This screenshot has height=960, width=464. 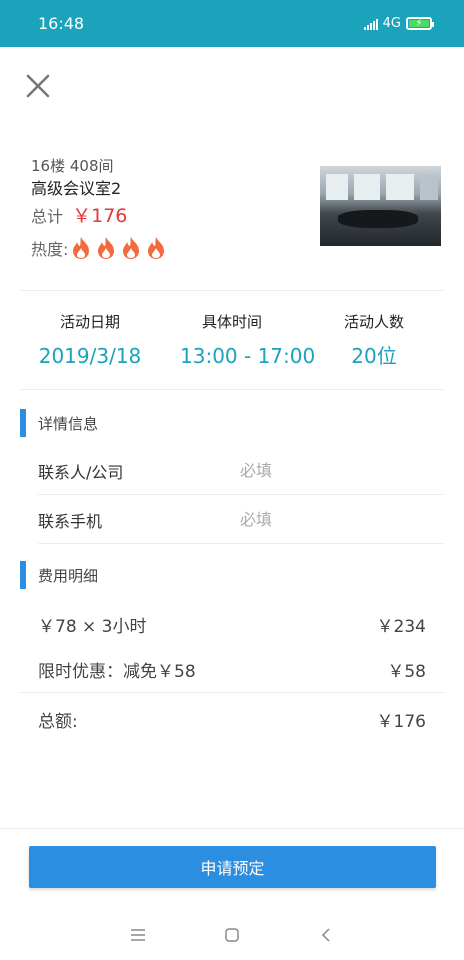 I want to click on summary-people-label: 活动人数, so click(x=373, y=322).